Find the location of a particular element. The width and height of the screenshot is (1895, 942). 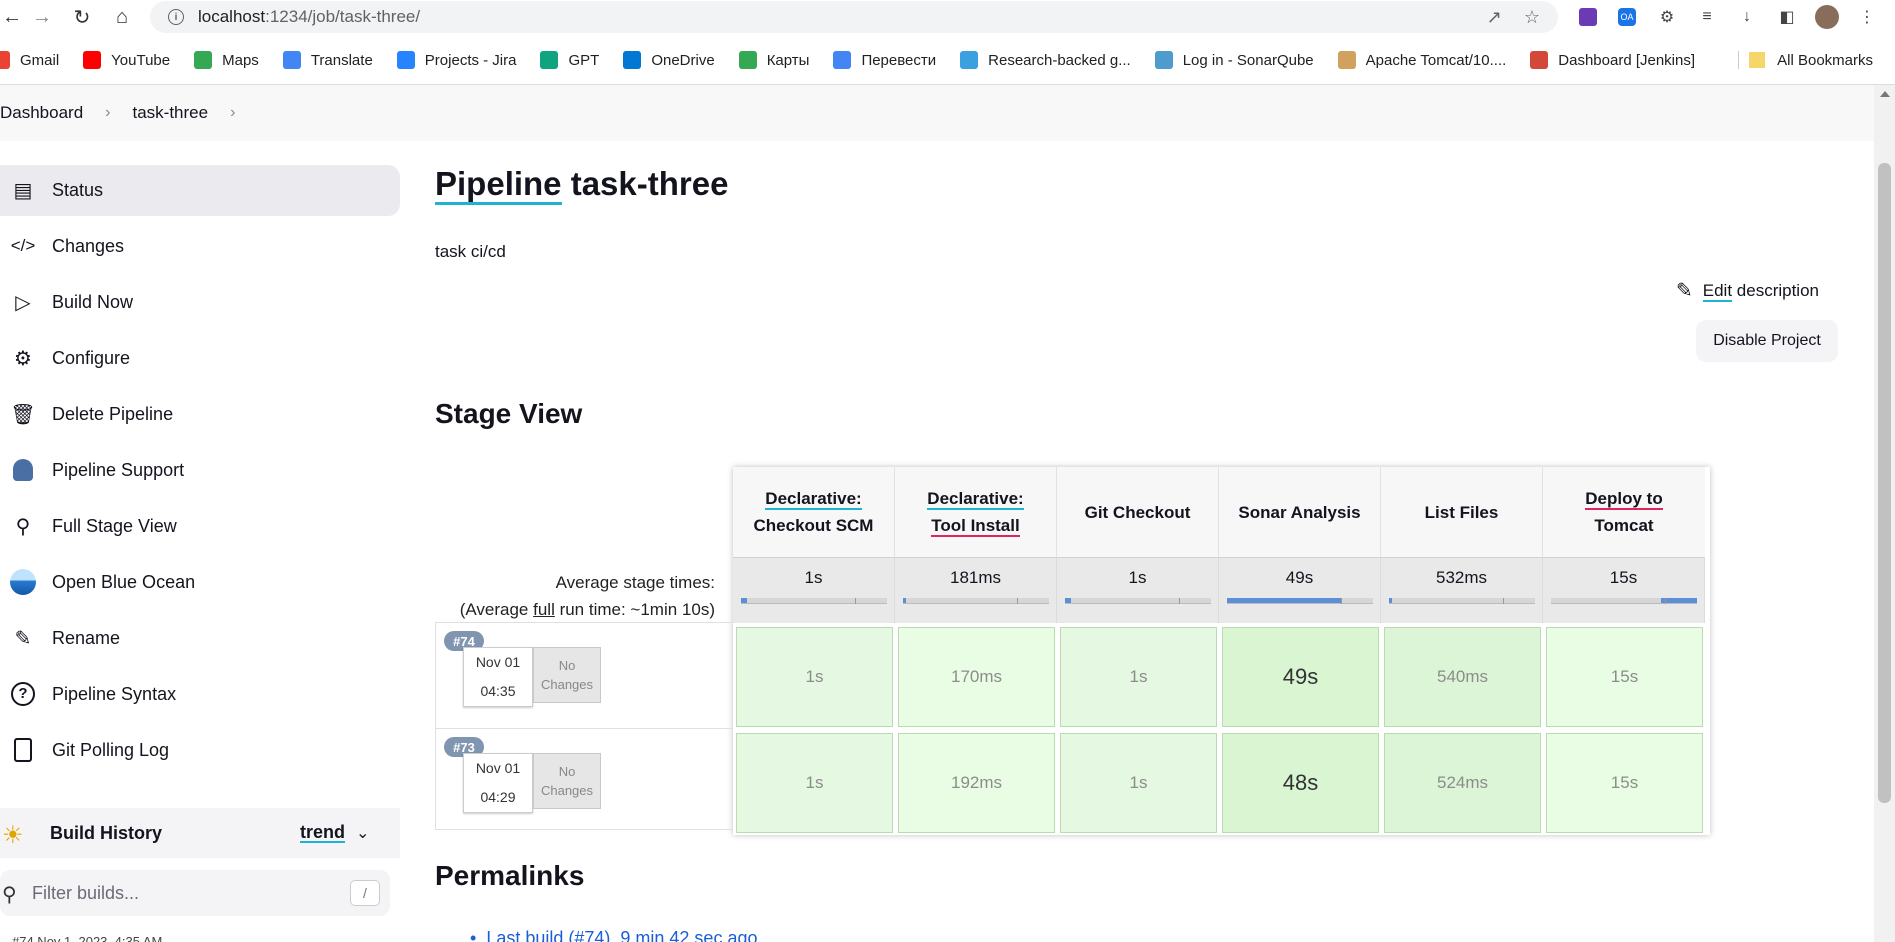

support-icon is located at coordinates (23, 470).